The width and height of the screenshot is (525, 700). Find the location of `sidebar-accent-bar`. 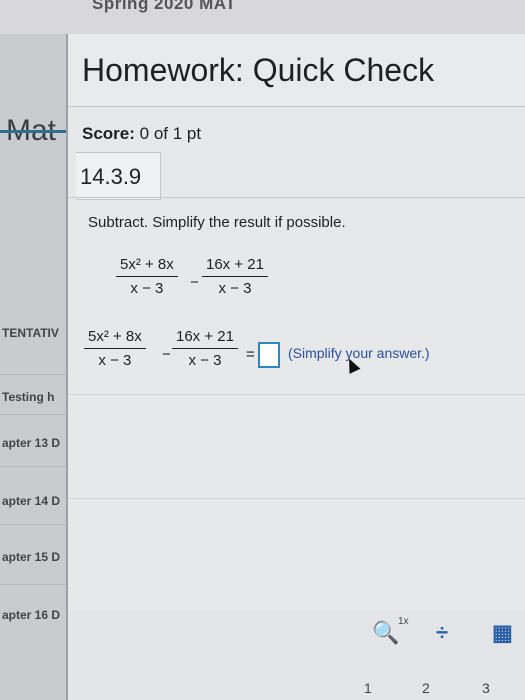

sidebar-accent-bar is located at coordinates (33, 131).